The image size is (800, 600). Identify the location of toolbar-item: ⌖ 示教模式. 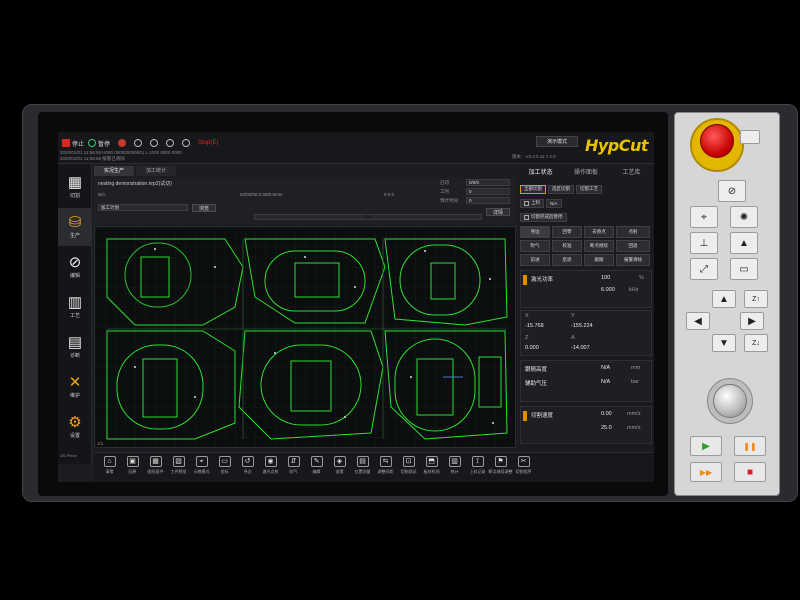
(201, 467).